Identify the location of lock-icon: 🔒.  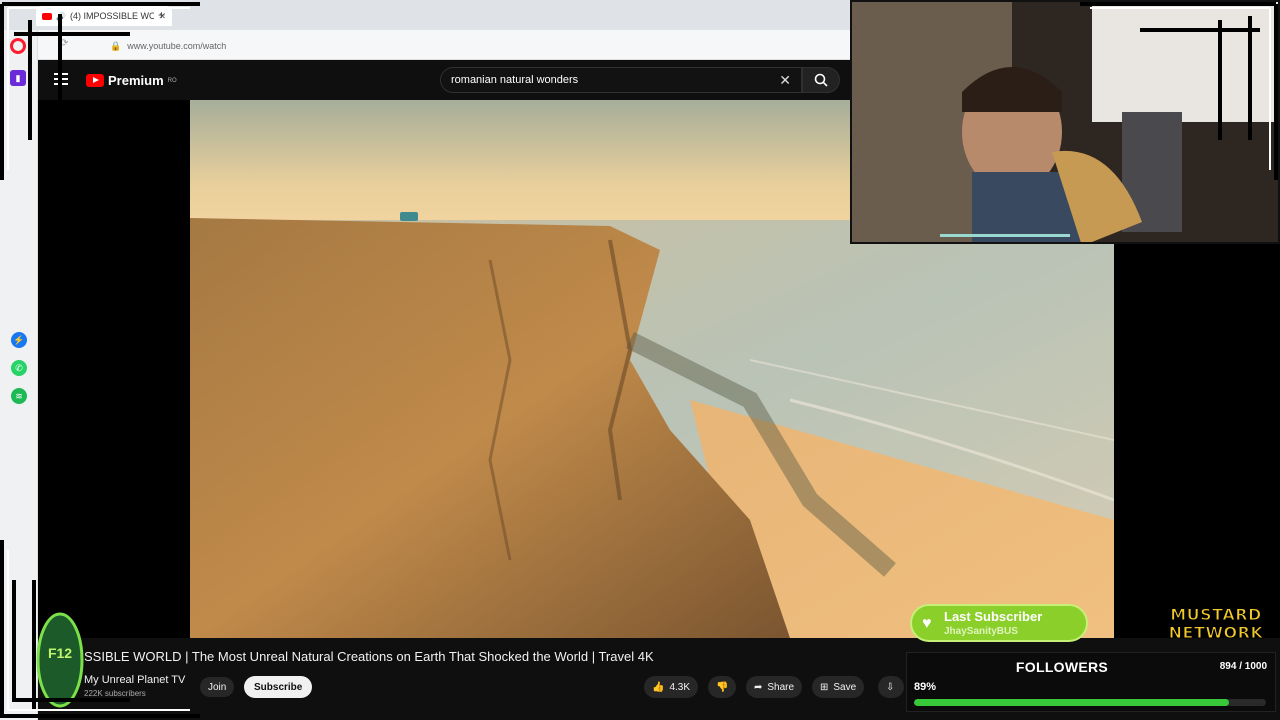
(116, 45).